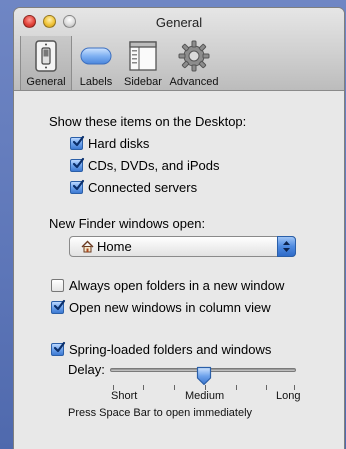 The width and height of the screenshot is (346, 449). What do you see at coordinates (57, 285) in the screenshot?
I see `always-open-new-window-checkbox` at bounding box center [57, 285].